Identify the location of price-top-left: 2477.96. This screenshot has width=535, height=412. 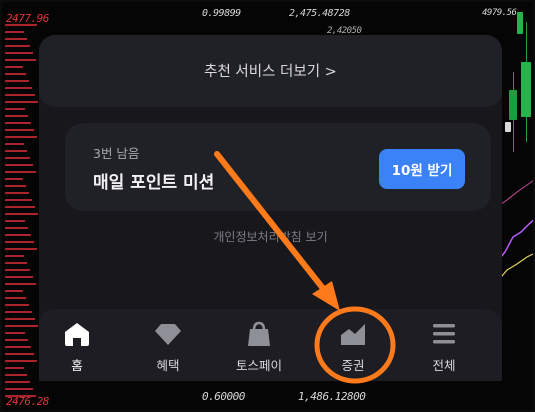
(27, 18).